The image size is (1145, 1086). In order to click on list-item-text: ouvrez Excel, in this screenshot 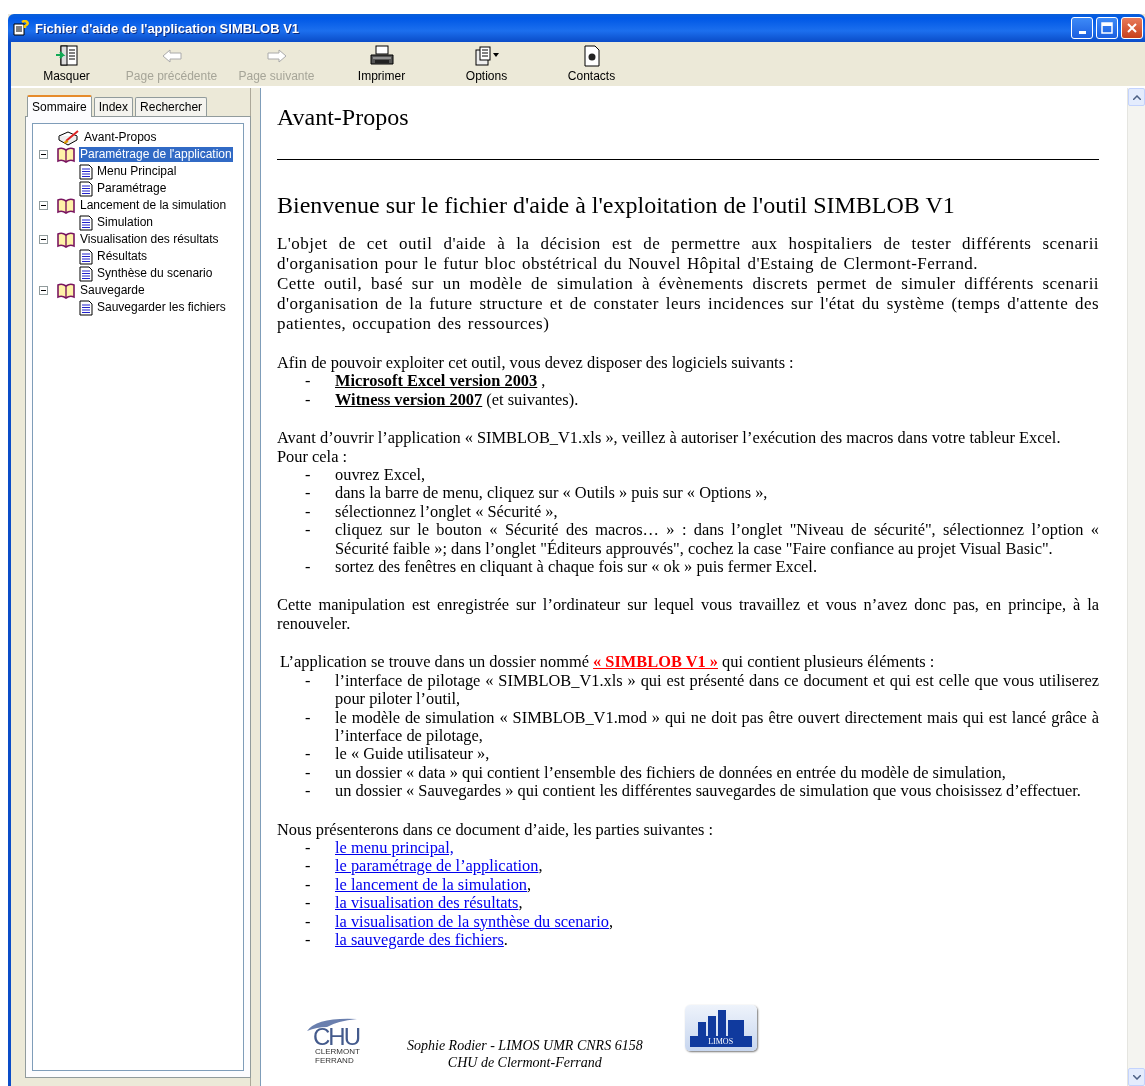, I will do `click(381, 475)`.